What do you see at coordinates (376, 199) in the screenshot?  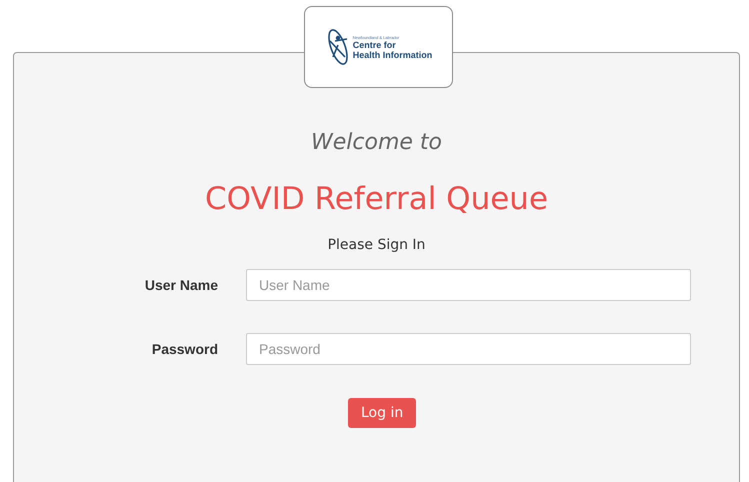 I see `app-title: COVID Referral Queue` at bounding box center [376, 199].